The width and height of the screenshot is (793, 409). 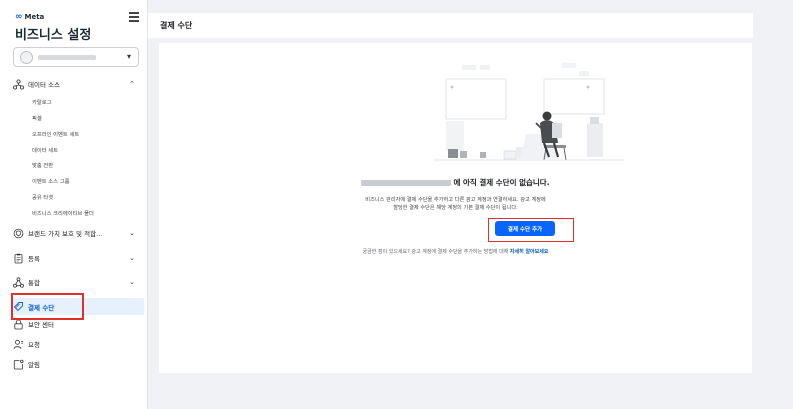 I want to click on sidebar-item-label: 알림, so click(x=34, y=365).